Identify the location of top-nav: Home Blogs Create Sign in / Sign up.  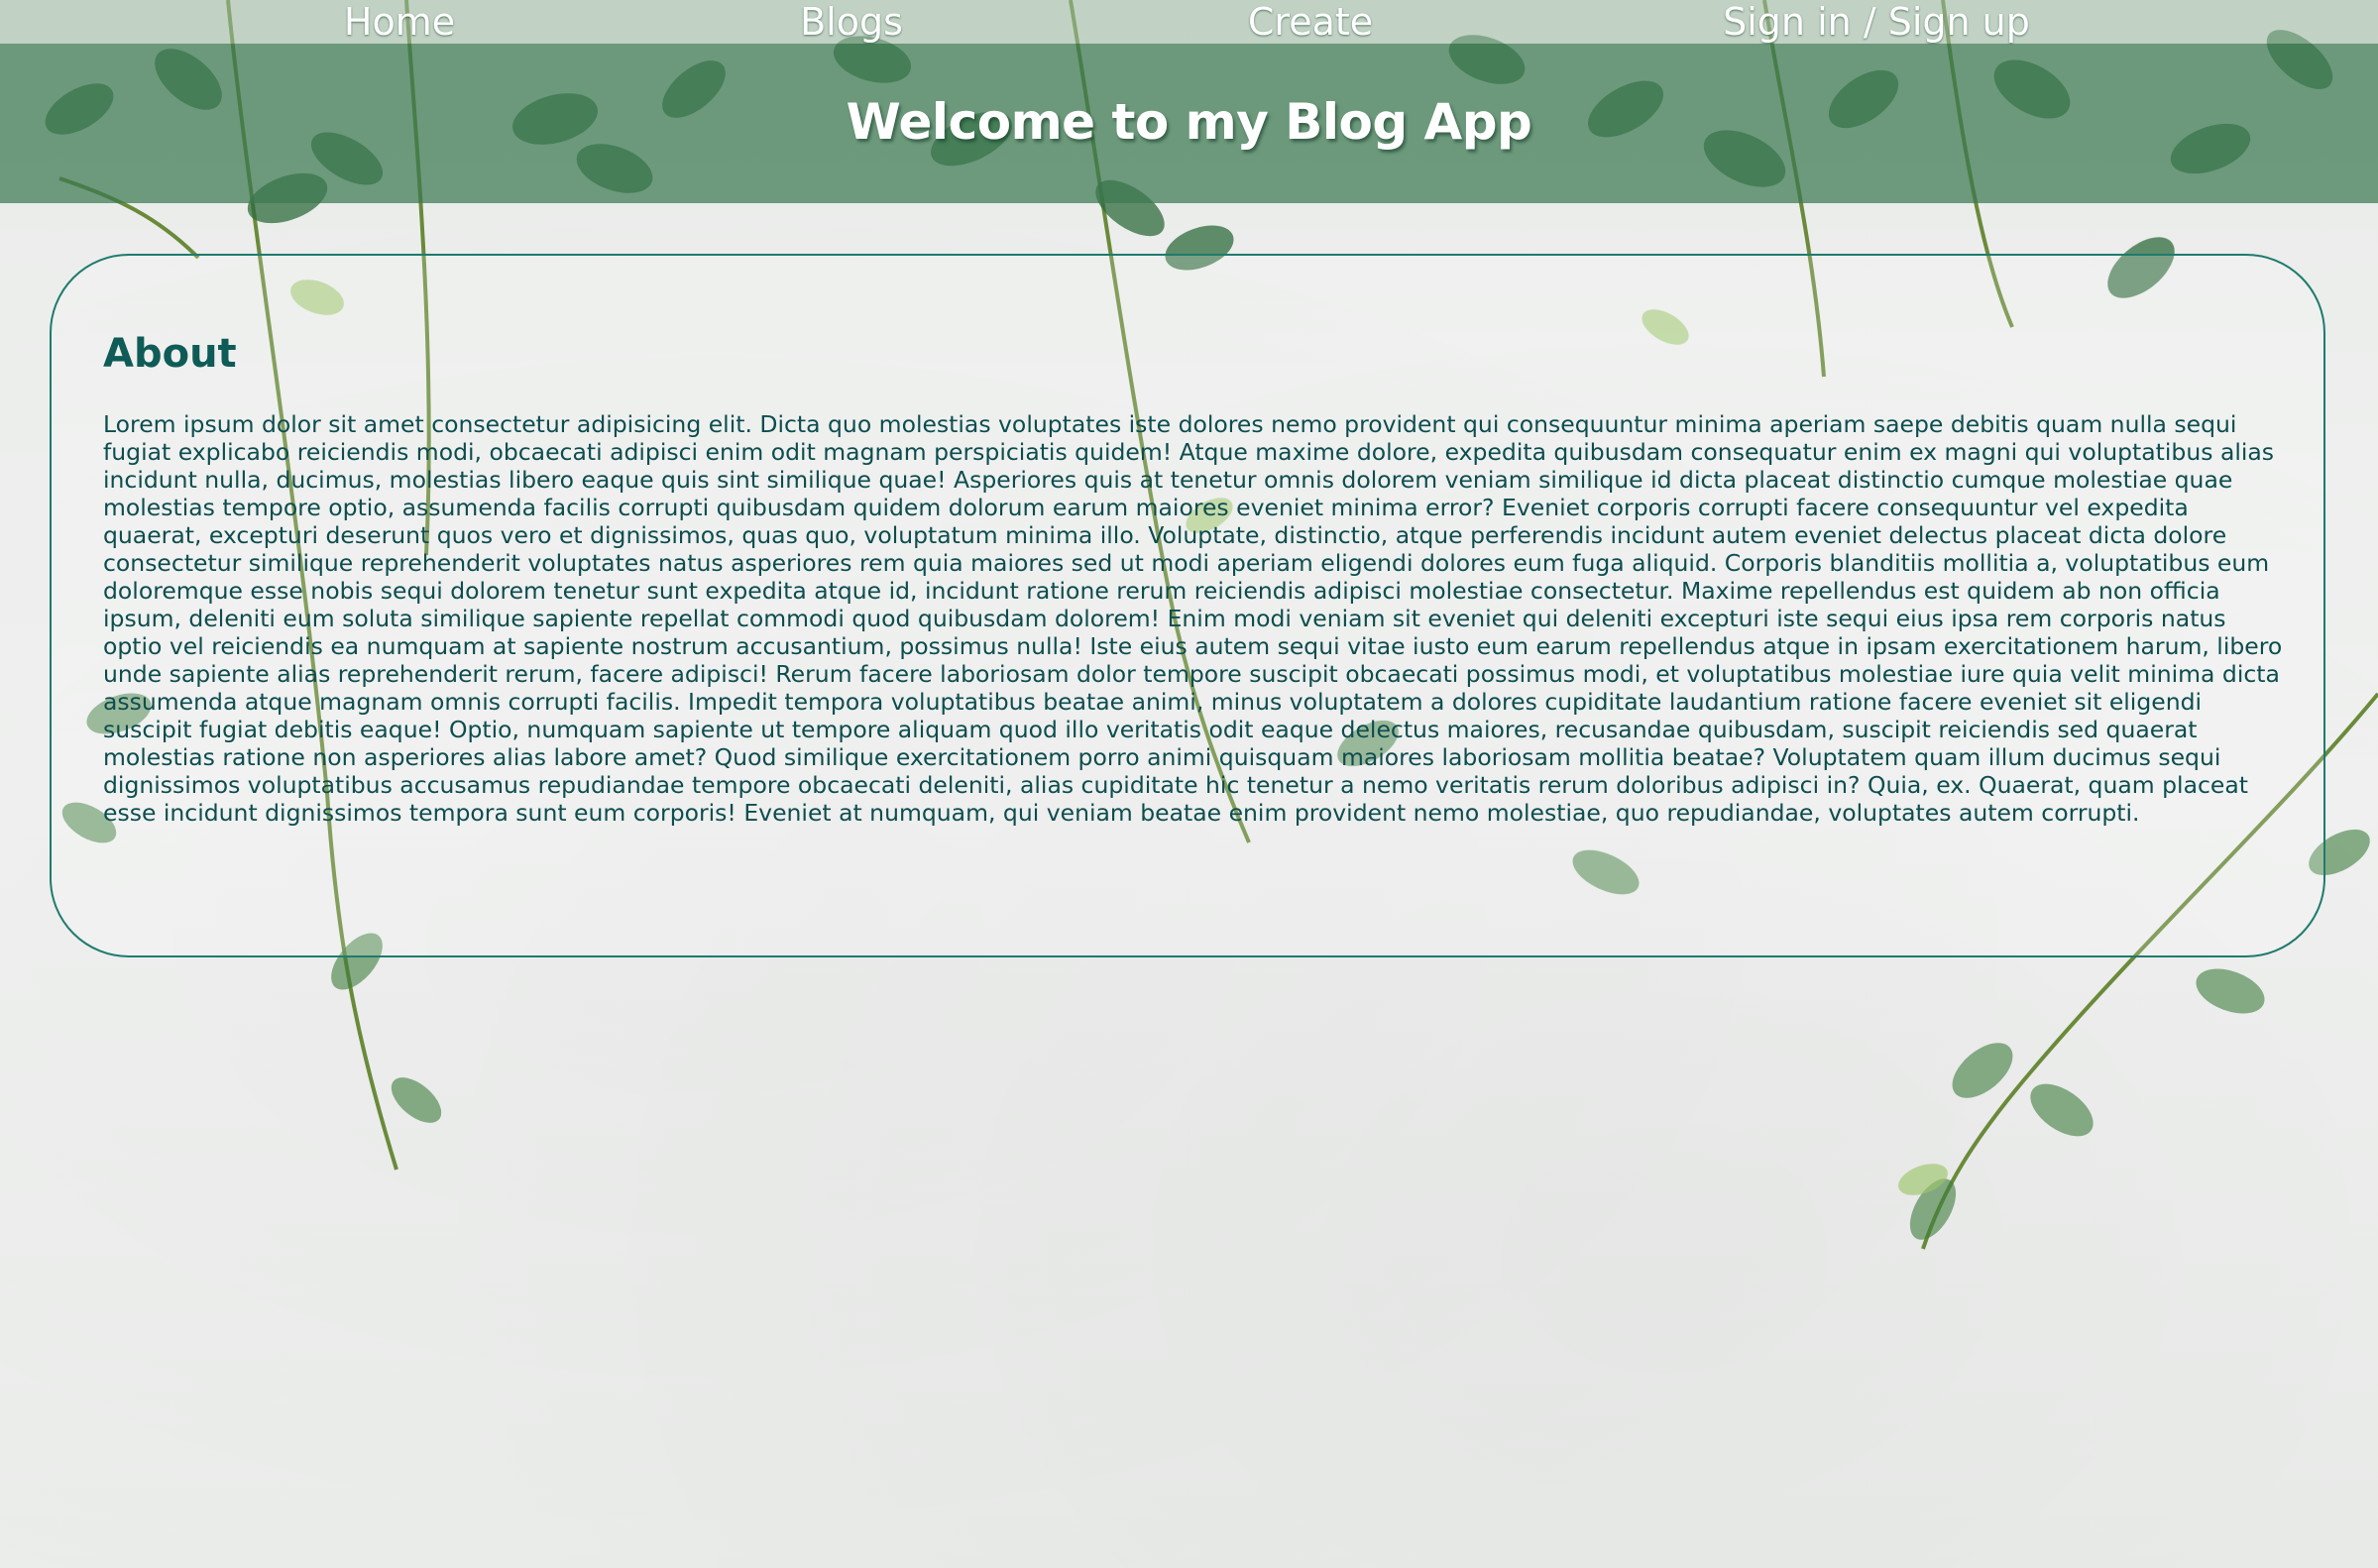
(1189, 22).